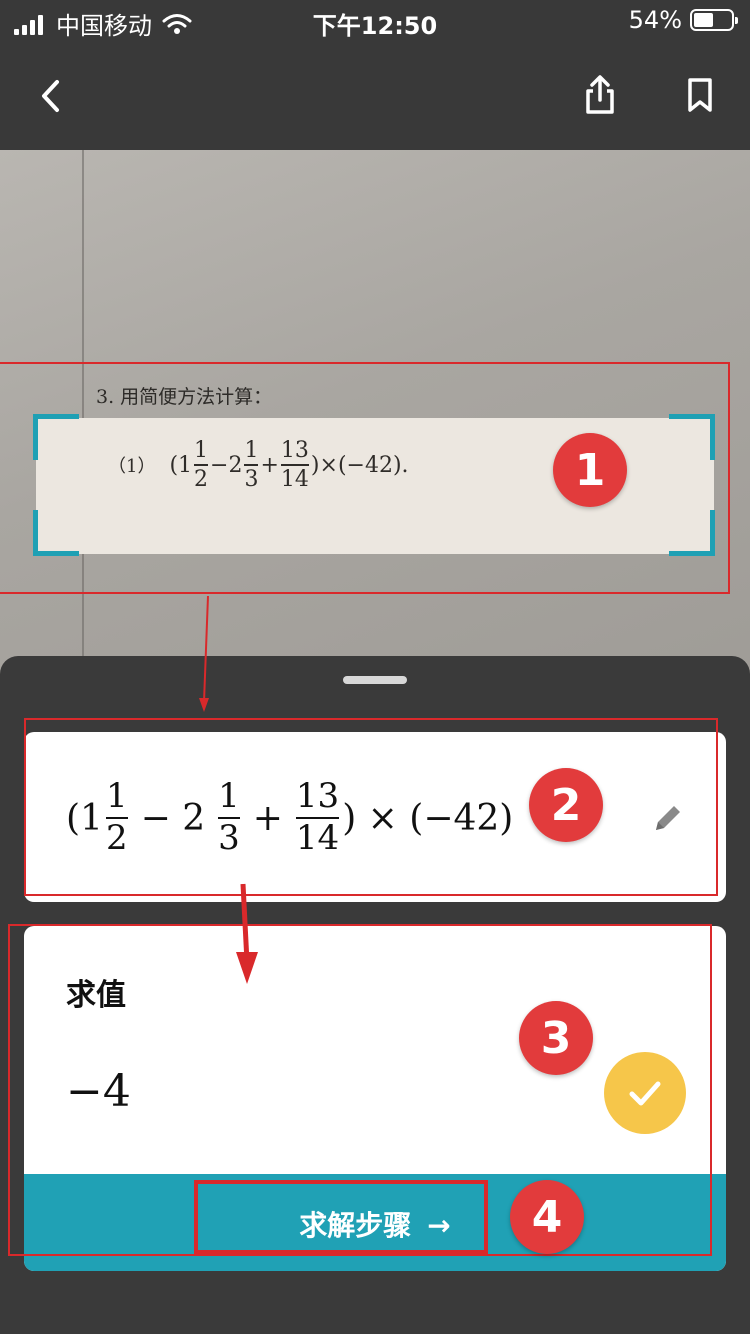 The height and width of the screenshot is (1334, 750). I want to click on battery-icon, so click(714, 20).